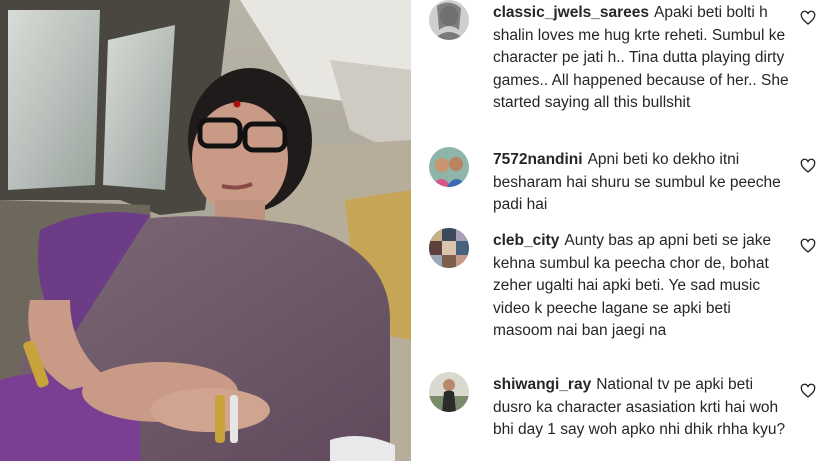  I want to click on comment-username: cleb_city, so click(526, 240).